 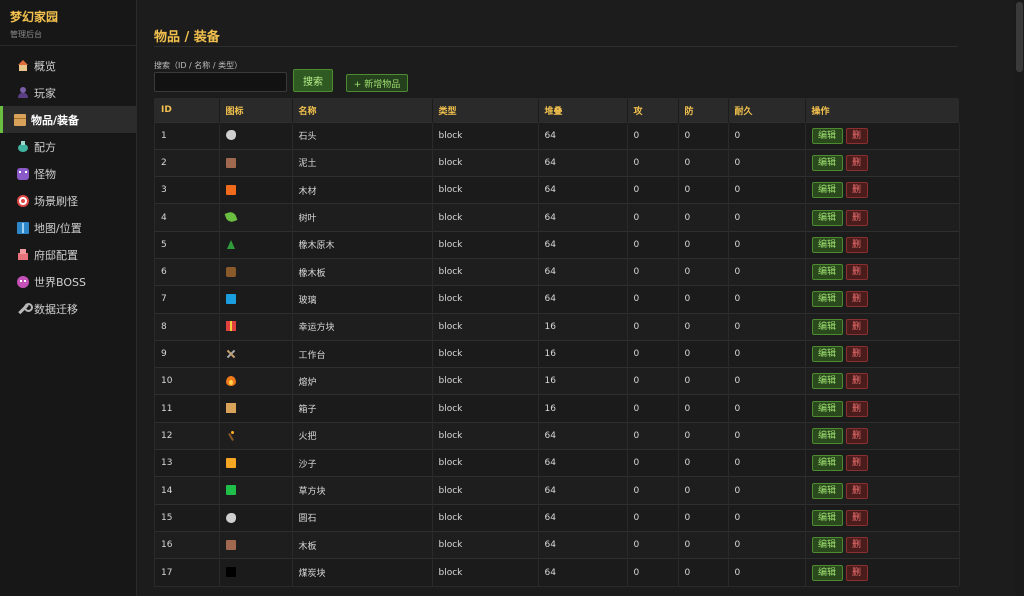 What do you see at coordinates (68, 281) in the screenshot?
I see `sidebar-item-8: 世界BOSS` at bounding box center [68, 281].